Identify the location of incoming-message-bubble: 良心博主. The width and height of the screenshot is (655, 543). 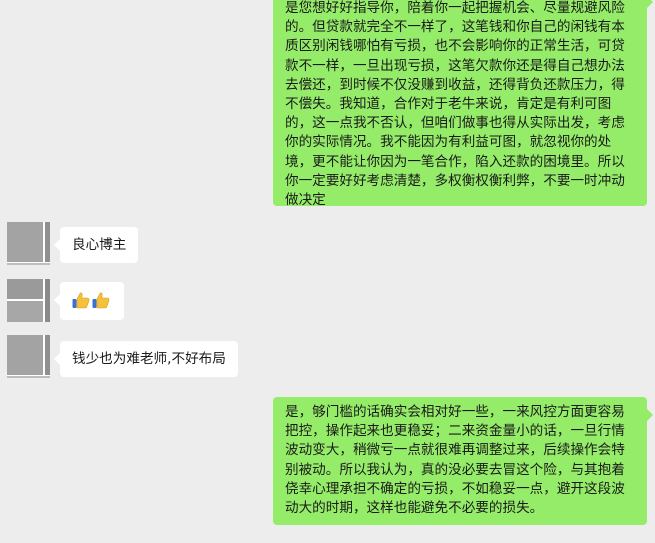
(96, 245).